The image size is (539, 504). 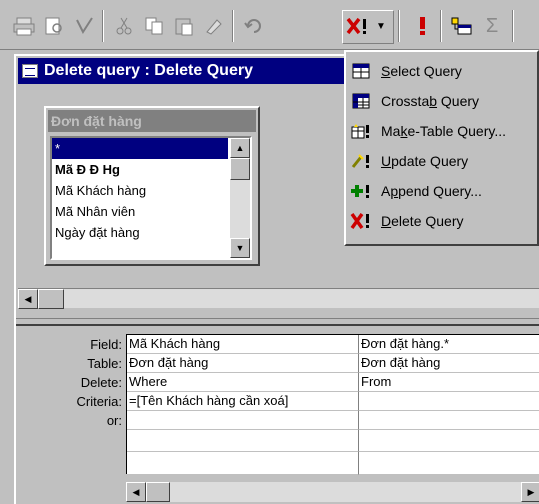 What do you see at coordinates (278, 298) in the screenshot?
I see `table-pane-scrollbar: ◀` at bounding box center [278, 298].